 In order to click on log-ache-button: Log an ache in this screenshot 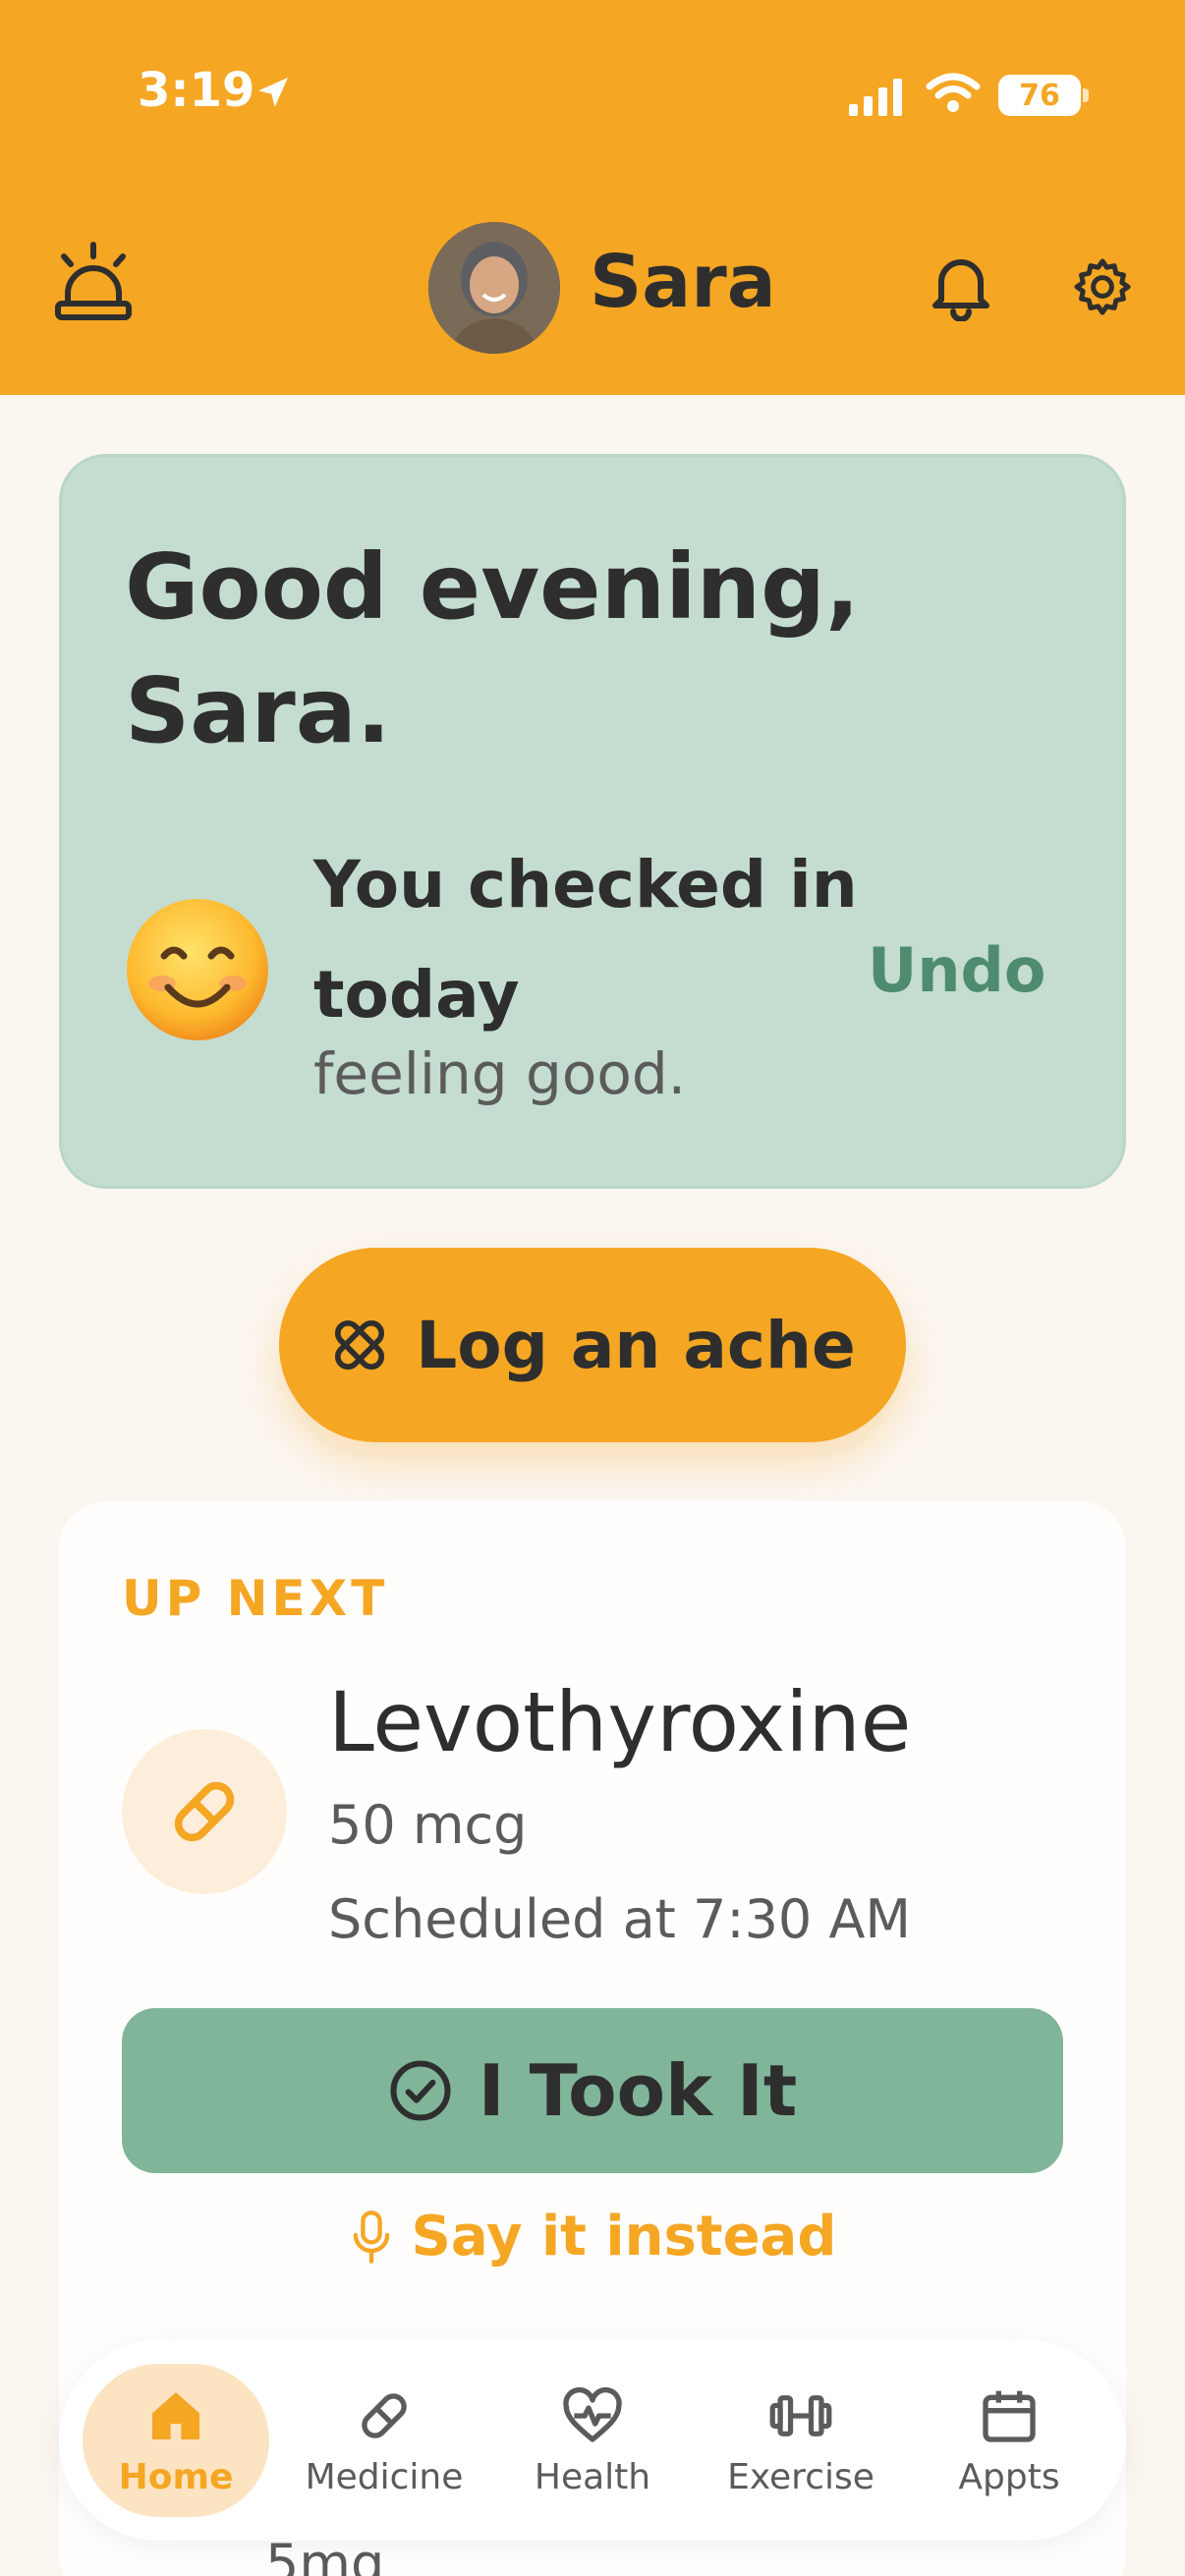, I will do `click(592, 1345)`.